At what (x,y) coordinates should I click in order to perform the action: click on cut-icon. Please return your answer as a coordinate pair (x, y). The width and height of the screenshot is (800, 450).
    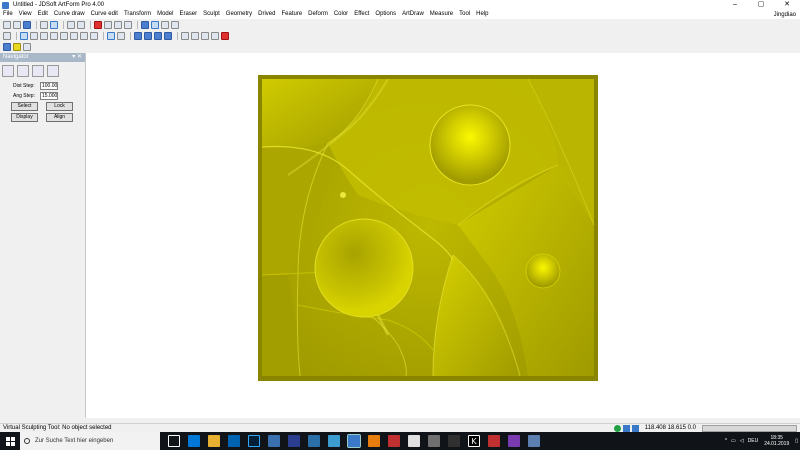
    Looking at the image, I should click on (108, 24).